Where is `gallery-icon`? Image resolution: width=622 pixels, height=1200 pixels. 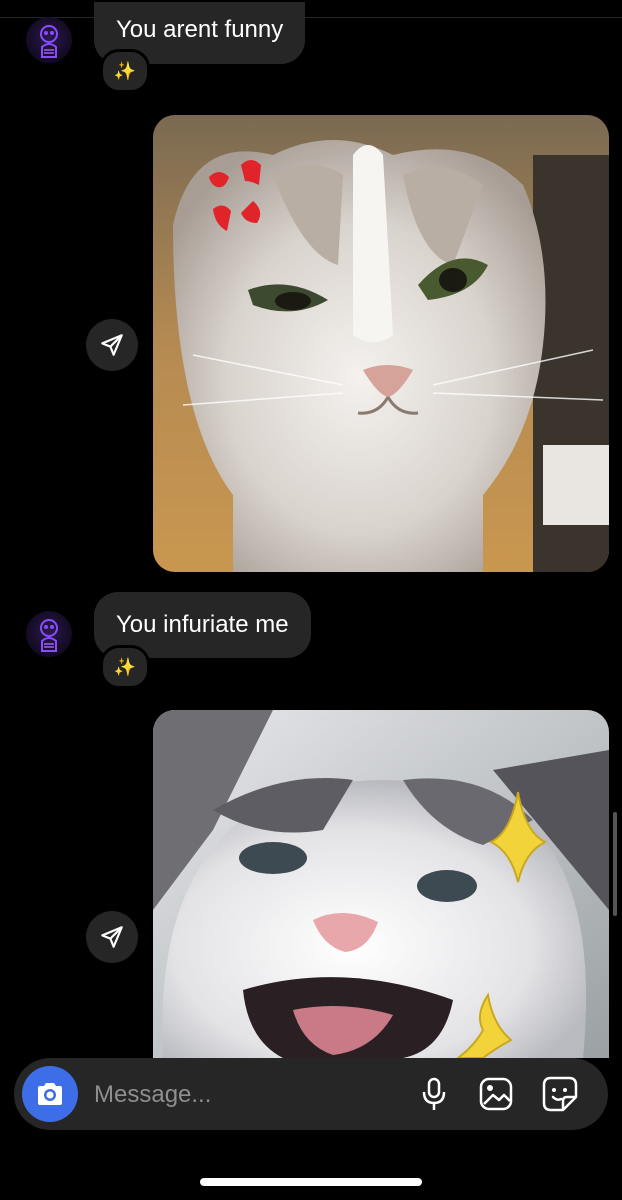 gallery-icon is located at coordinates (496, 1094).